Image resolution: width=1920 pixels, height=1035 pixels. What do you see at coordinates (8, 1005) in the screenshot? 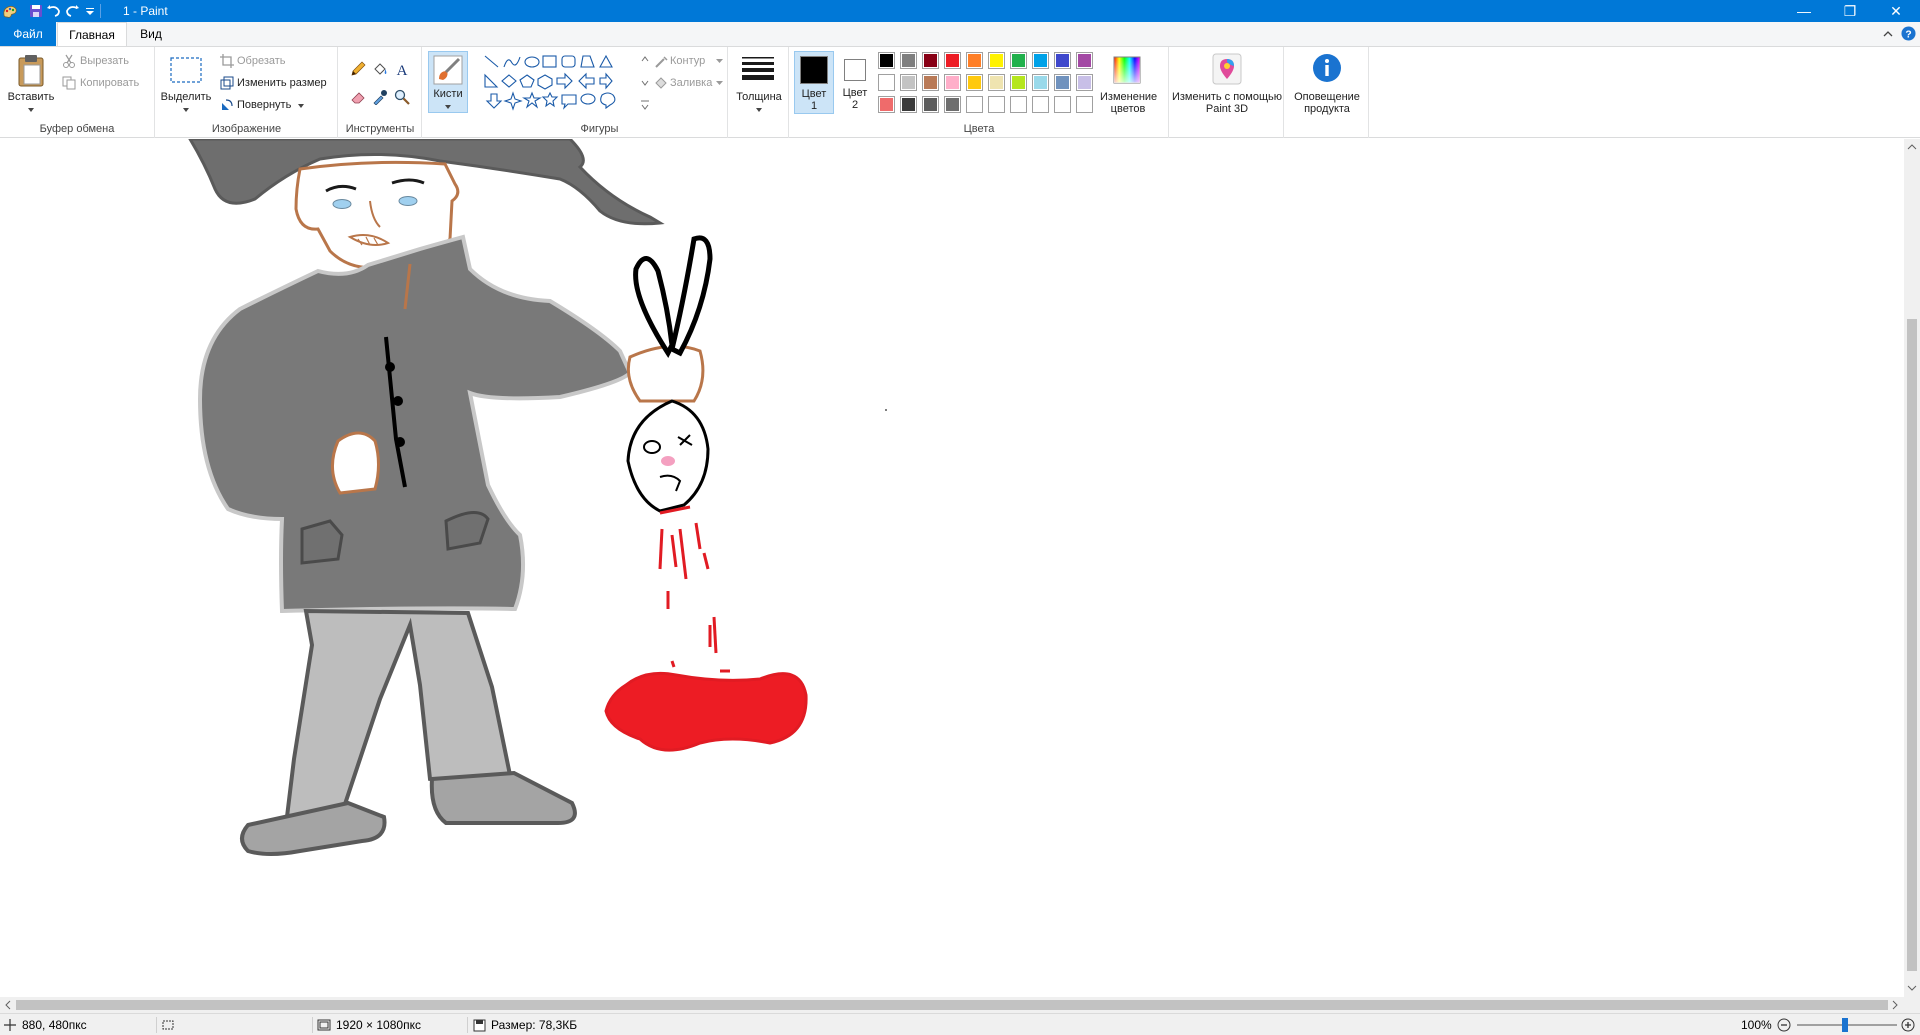
I see `scroll-left-icon` at bounding box center [8, 1005].